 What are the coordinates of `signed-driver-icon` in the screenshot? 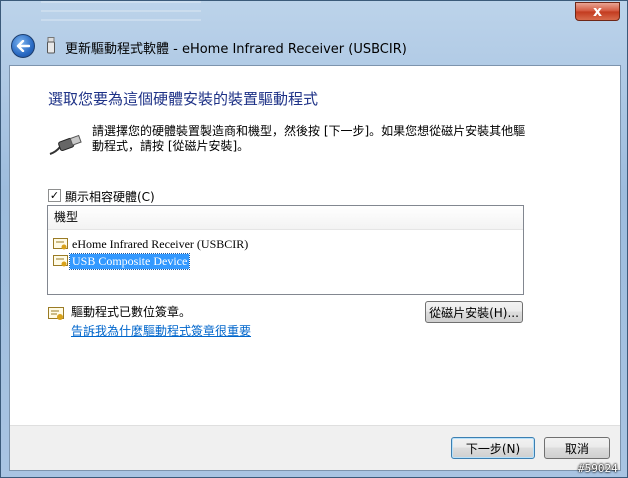 It's located at (56, 313).